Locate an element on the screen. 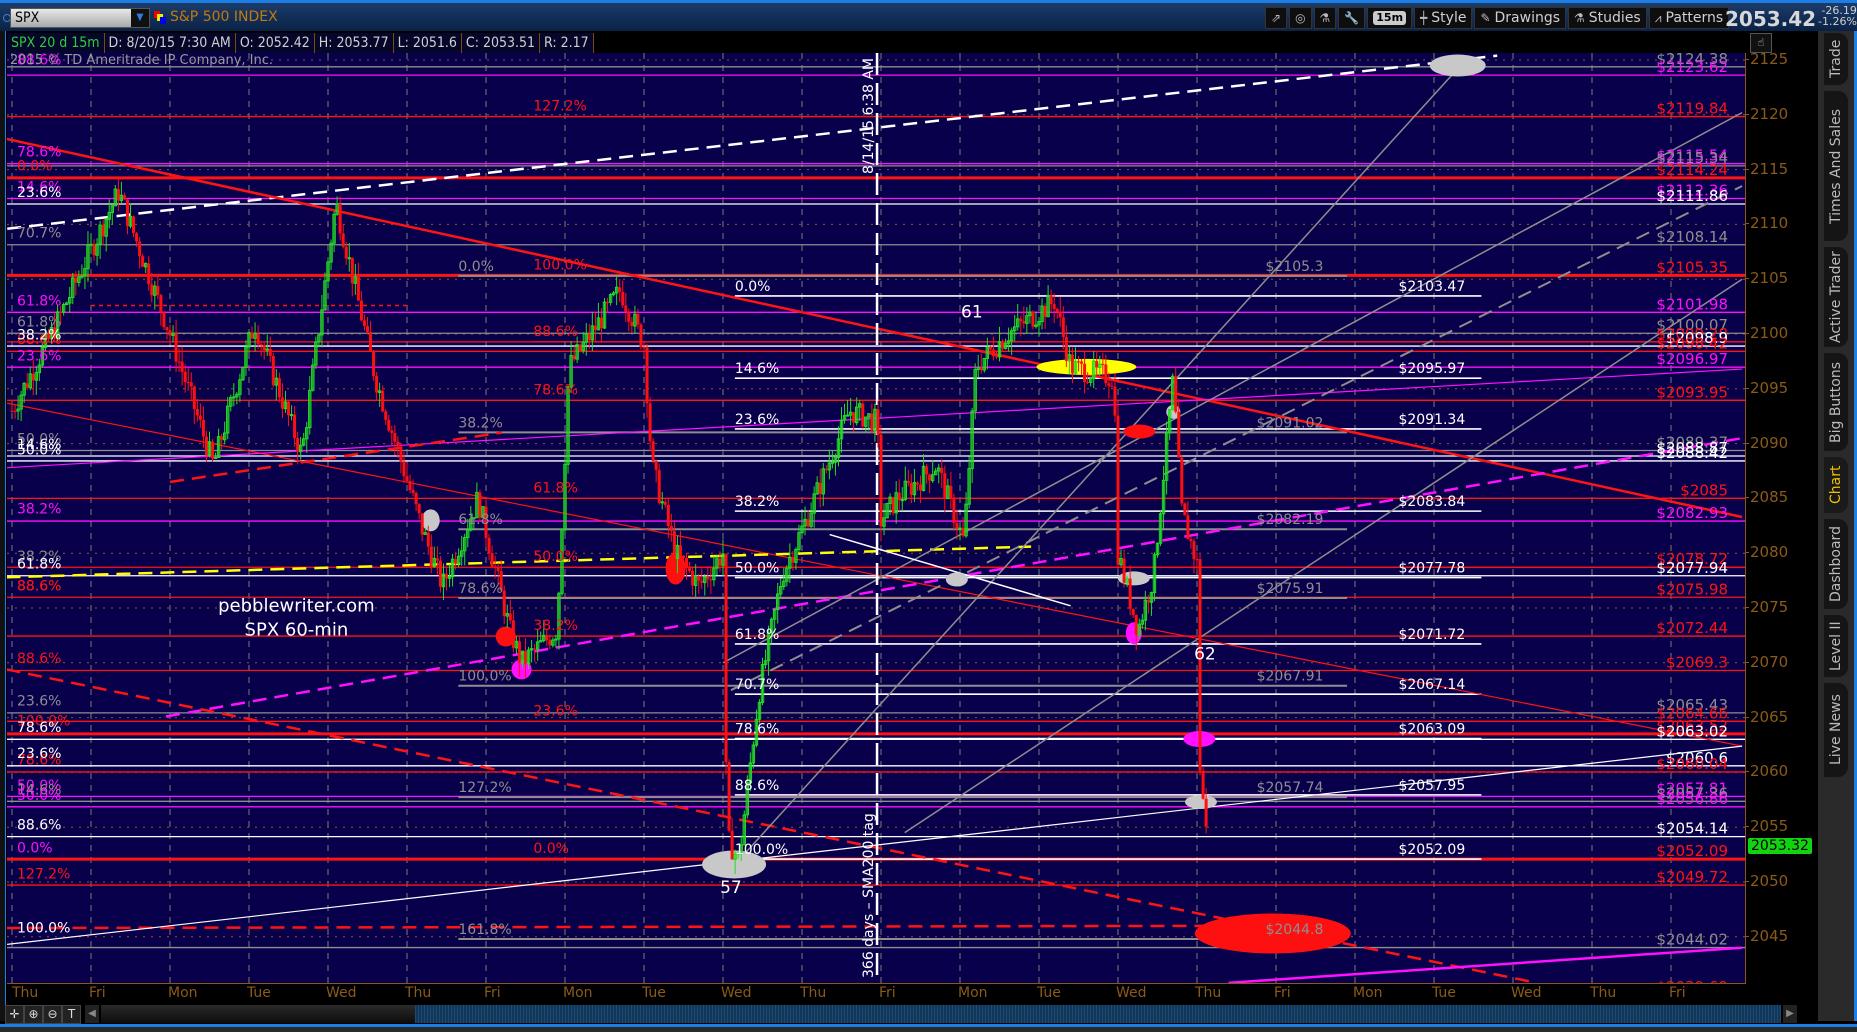  price-tick-label: 2045 is located at coordinates (1766, 935).